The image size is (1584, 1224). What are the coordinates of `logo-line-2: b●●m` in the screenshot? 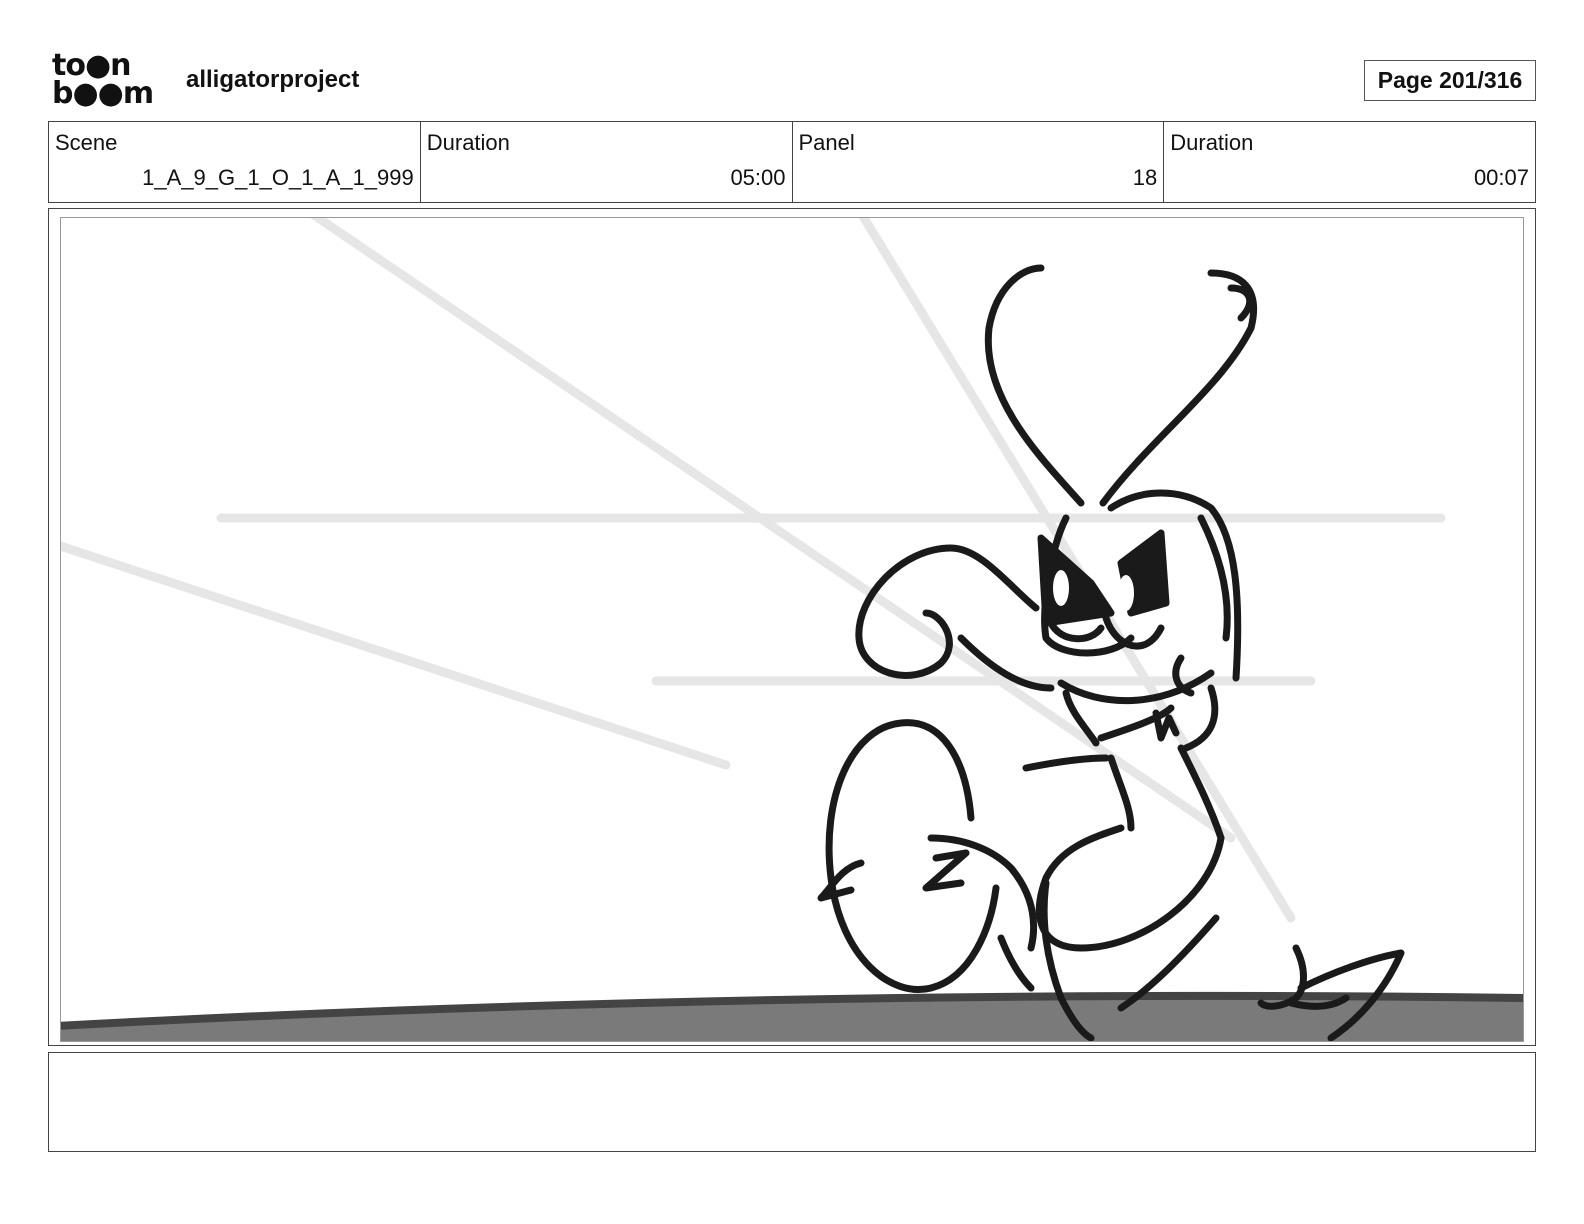 It's located at (103, 93).